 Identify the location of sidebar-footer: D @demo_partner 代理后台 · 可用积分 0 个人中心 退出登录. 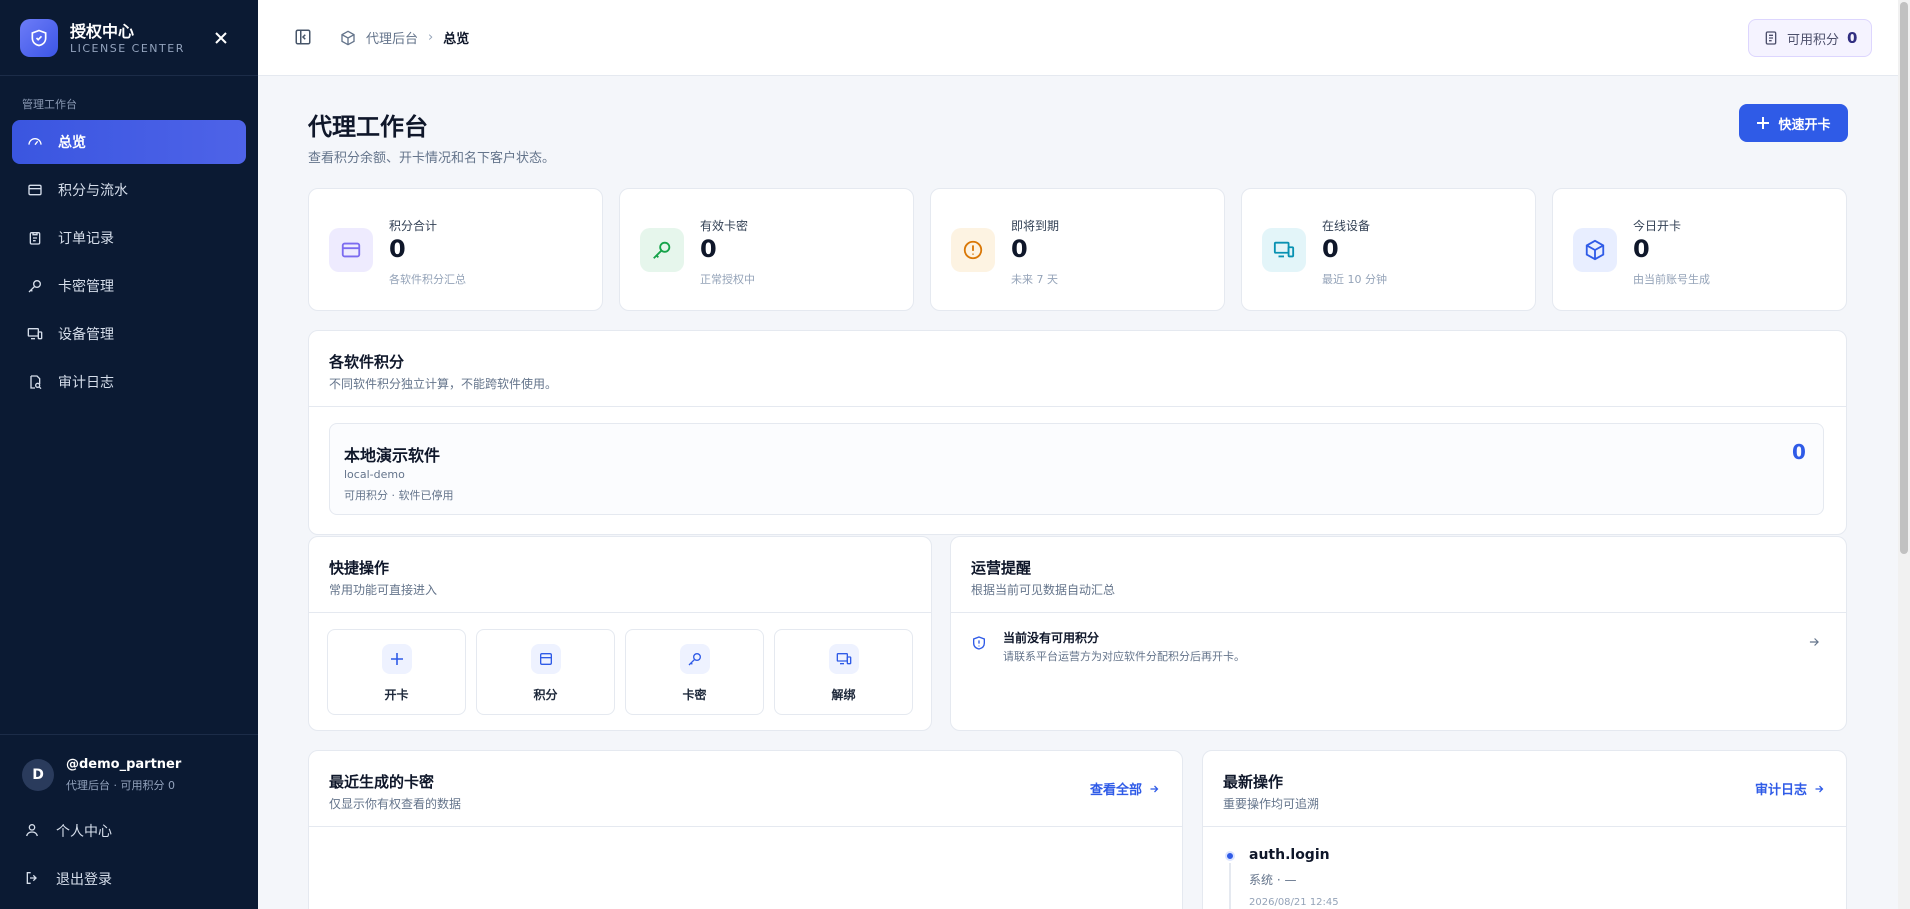
(129, 811).